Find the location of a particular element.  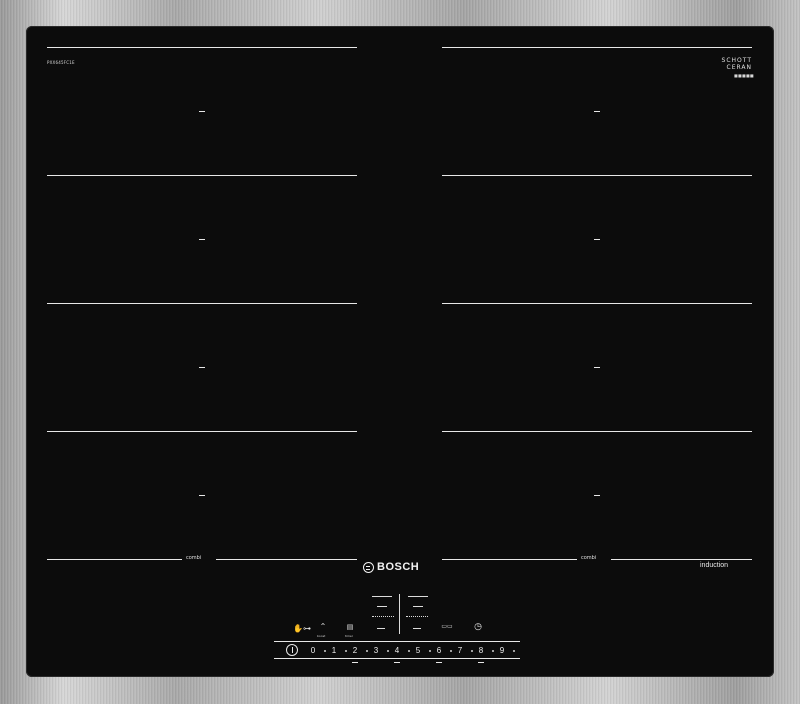

timer-label: timer is located at coordinates (349, 636).